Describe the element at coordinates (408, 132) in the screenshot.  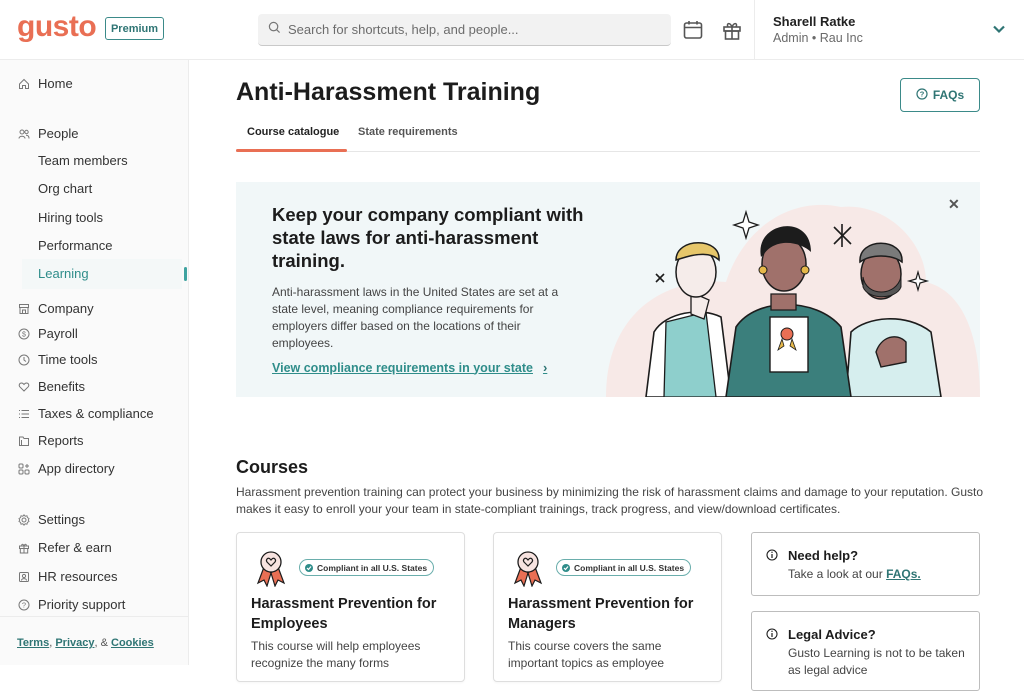
I see `tab-state-requirements: State requirements` at that location.